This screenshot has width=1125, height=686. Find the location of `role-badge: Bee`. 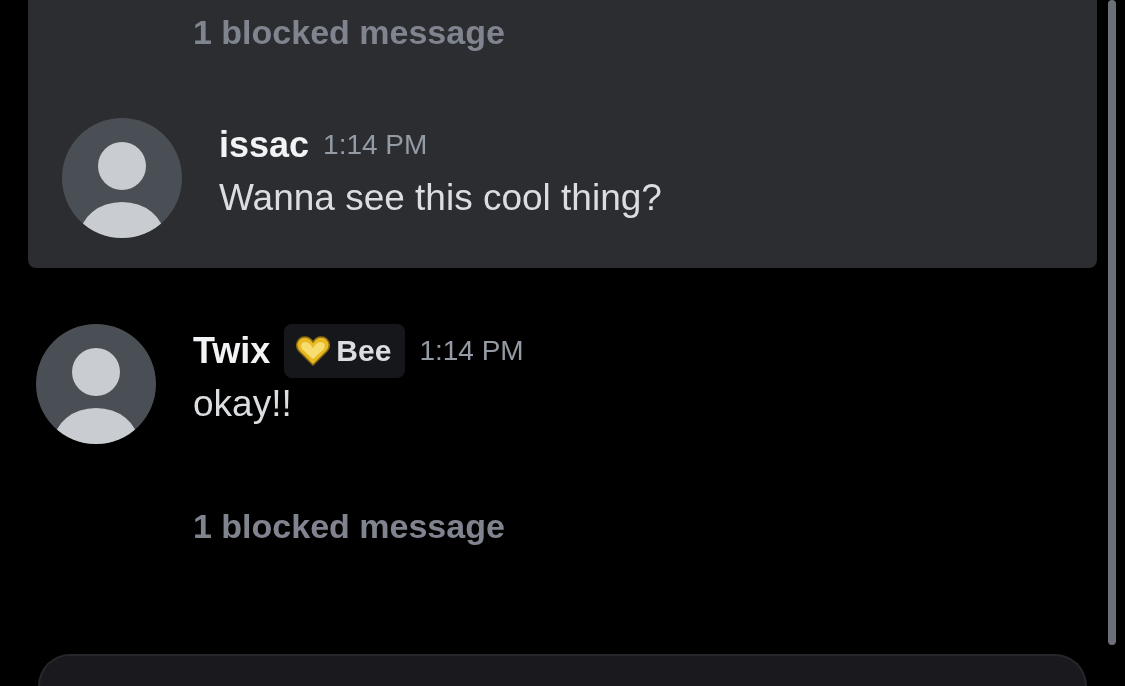

role-badge: Bee is located at coordinates (345, 351).